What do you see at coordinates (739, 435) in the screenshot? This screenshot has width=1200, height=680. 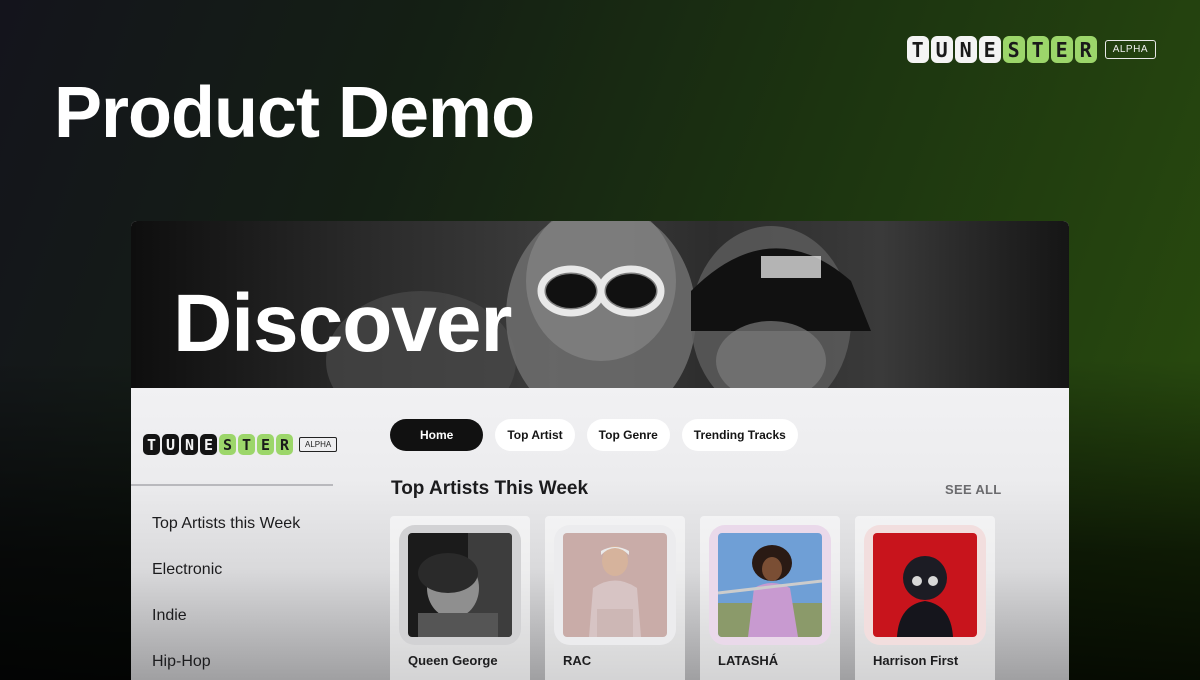 I see `tab-trending-tracks: Trending Tracks` at bounding box center [739, 435].